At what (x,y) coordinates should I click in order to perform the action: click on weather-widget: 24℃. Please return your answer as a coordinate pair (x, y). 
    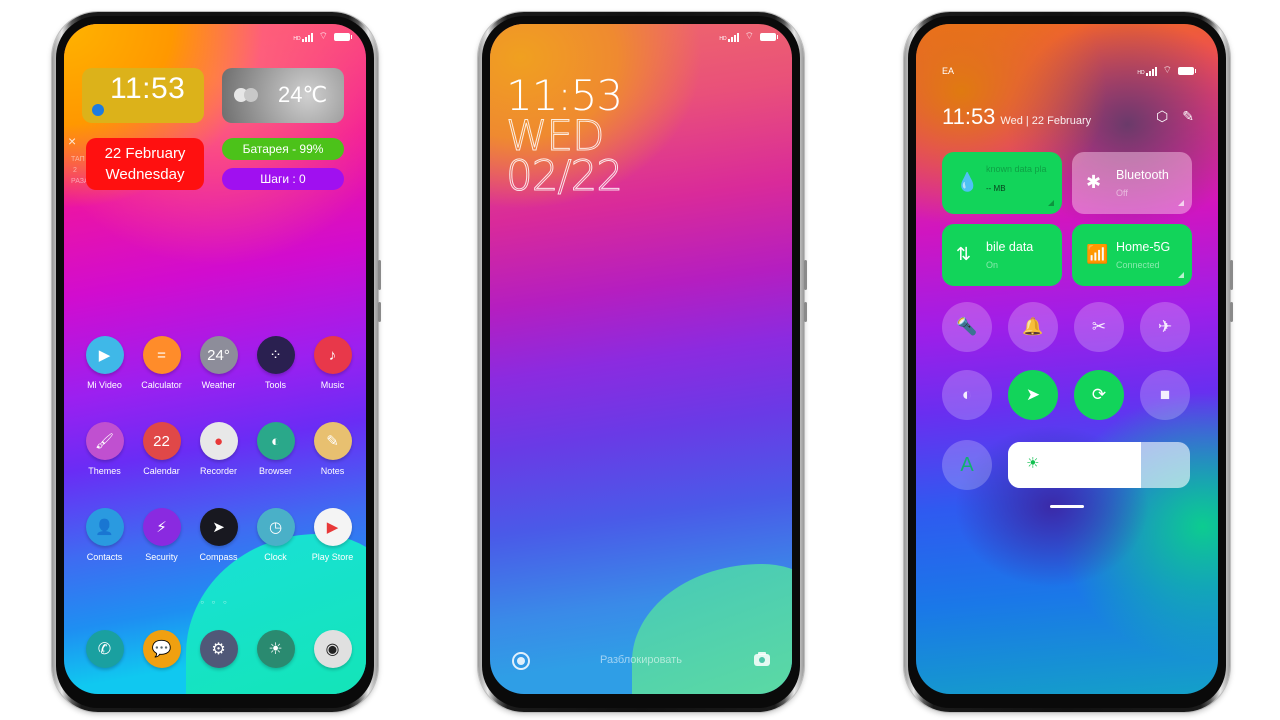
    Looking at the image, I should click on (283, 95).